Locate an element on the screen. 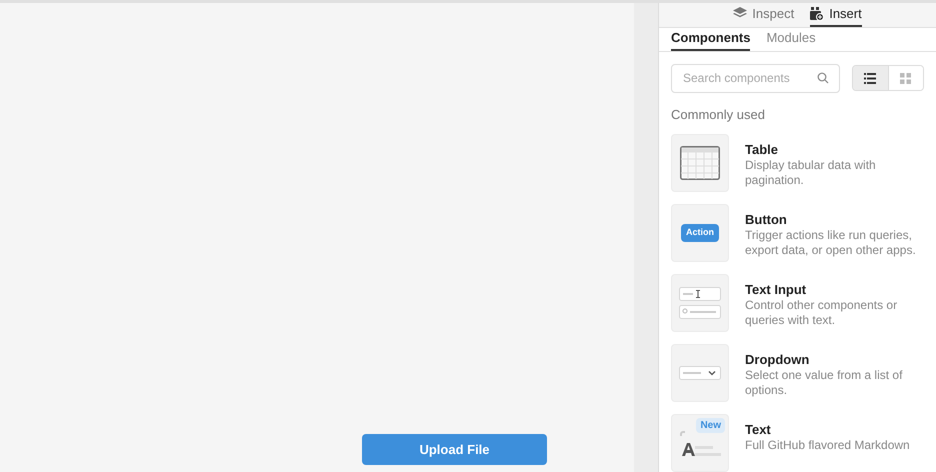  component-name: Button is located at coordinates (835, 220).